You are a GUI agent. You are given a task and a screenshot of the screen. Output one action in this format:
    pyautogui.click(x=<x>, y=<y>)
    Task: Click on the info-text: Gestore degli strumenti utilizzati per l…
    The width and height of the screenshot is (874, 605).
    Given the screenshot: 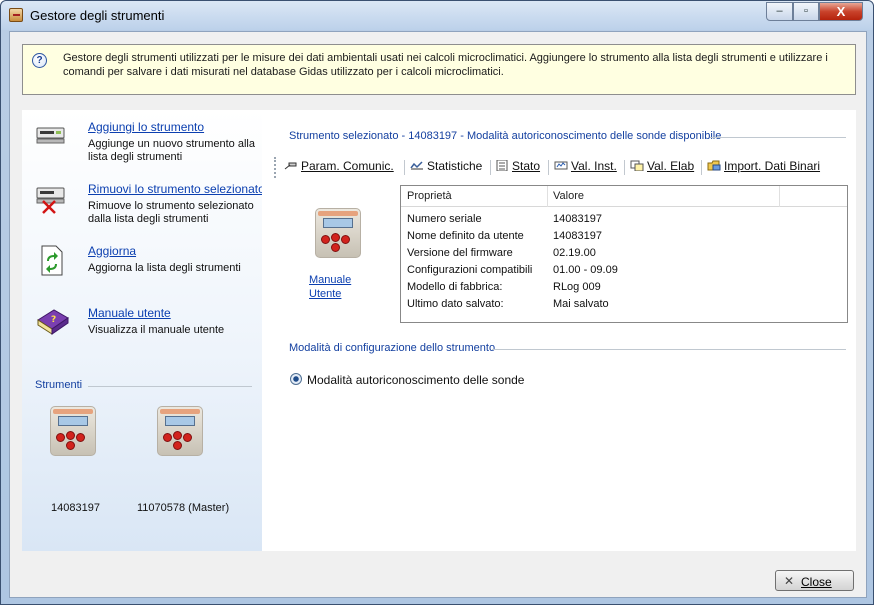 What is the action you would take?
    pyautogui.click(x=445, y=65)
    